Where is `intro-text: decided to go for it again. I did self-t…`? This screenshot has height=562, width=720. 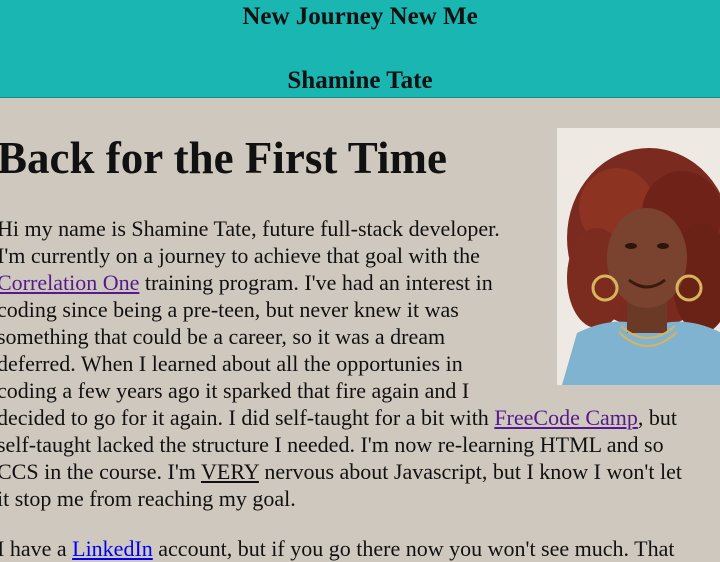 intro-text: decided to go for it again. I did self-t… is located at coordinates (247, 417).